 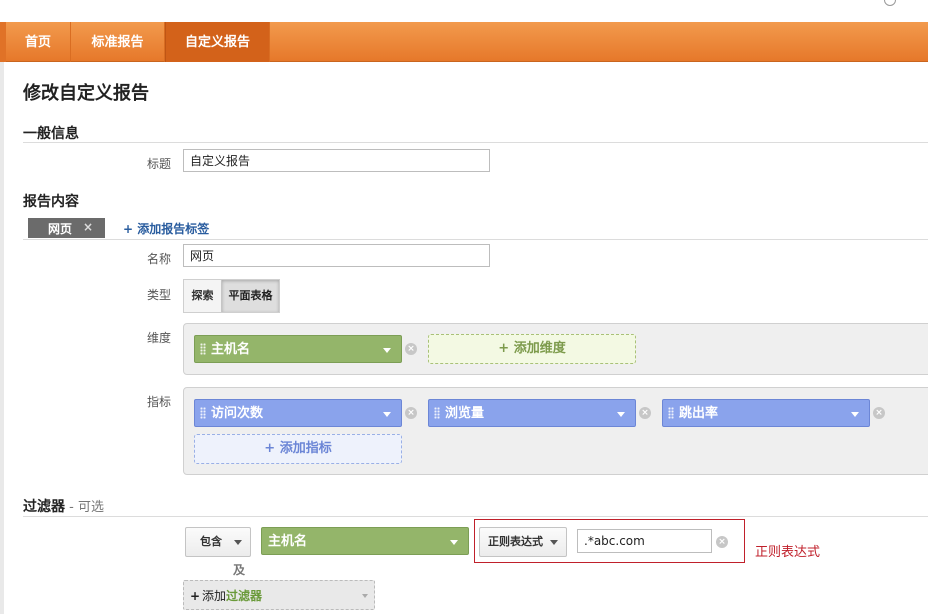 What do you see at coordinates (336, 160) in the screenshot?
I see `title-input` at bounding box center [336, 160].